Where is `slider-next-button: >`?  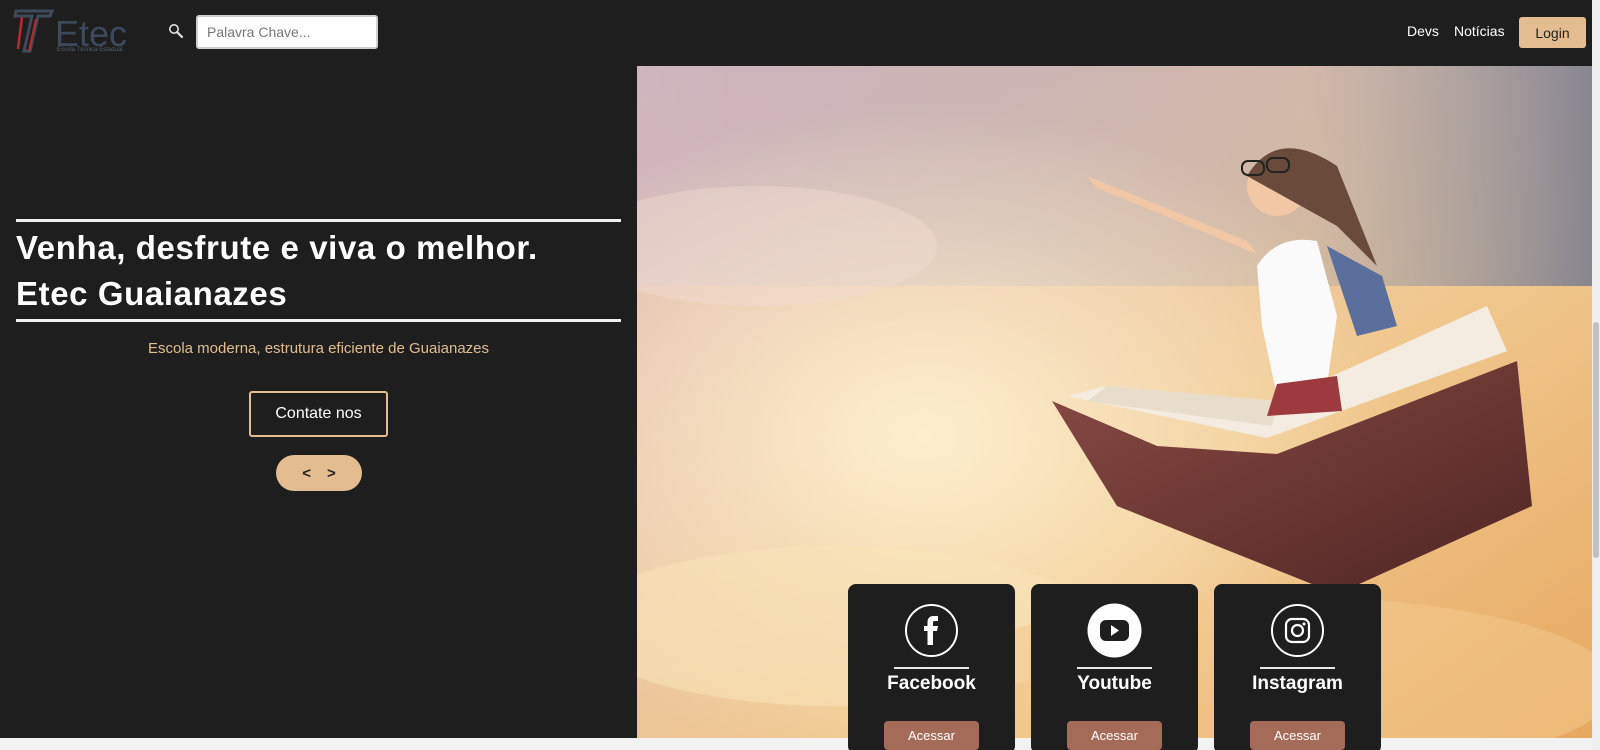
slider-next-button: > is located at coordinates (331, 473).